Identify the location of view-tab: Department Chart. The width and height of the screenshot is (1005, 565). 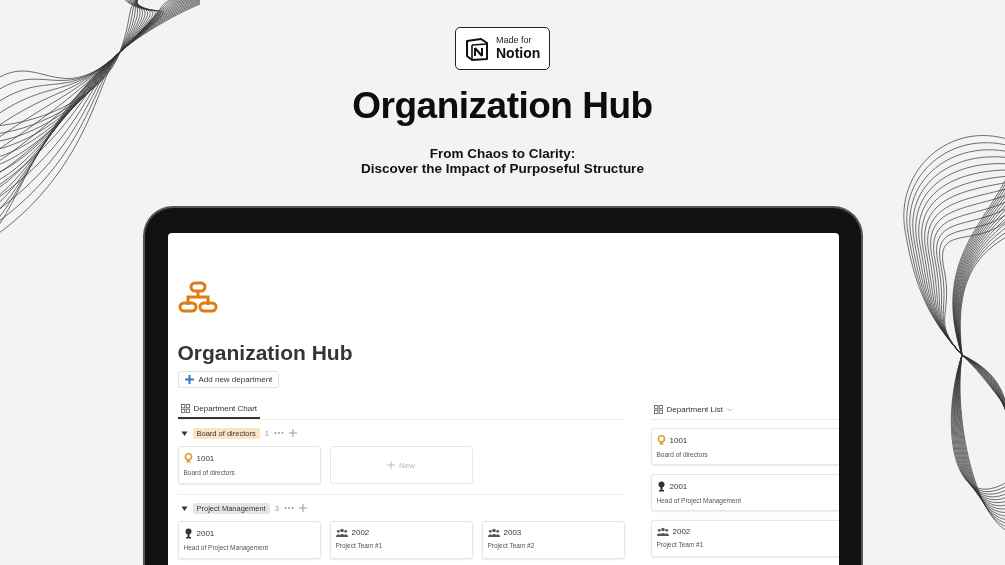
(219, 409).